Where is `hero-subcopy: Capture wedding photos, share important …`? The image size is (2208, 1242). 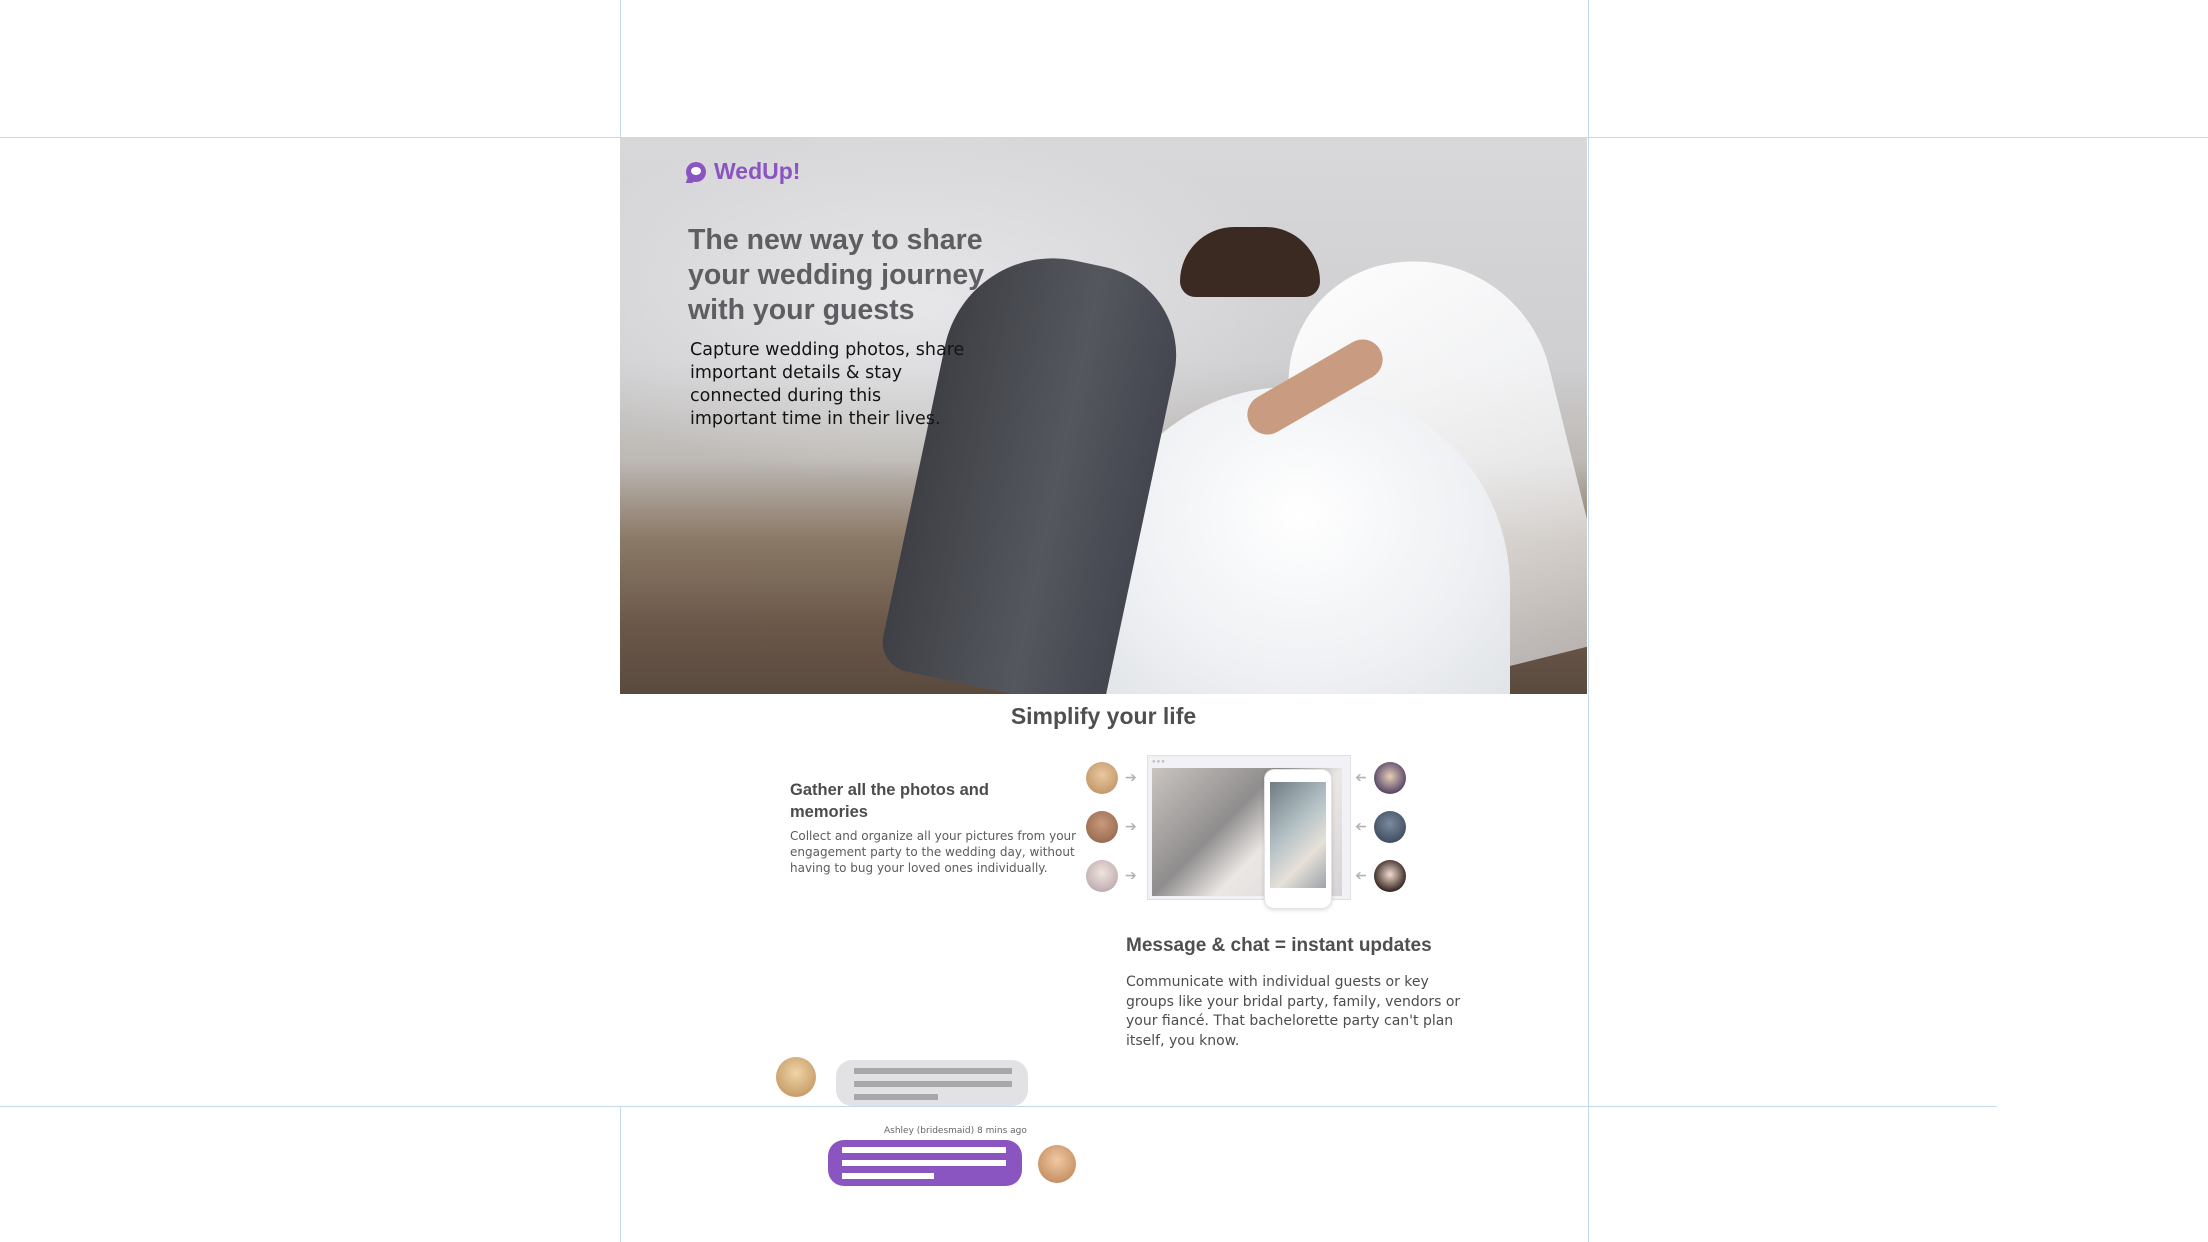 hero-subcopy: Capture wedding photos, share important … is located at coordinates (827, 384).